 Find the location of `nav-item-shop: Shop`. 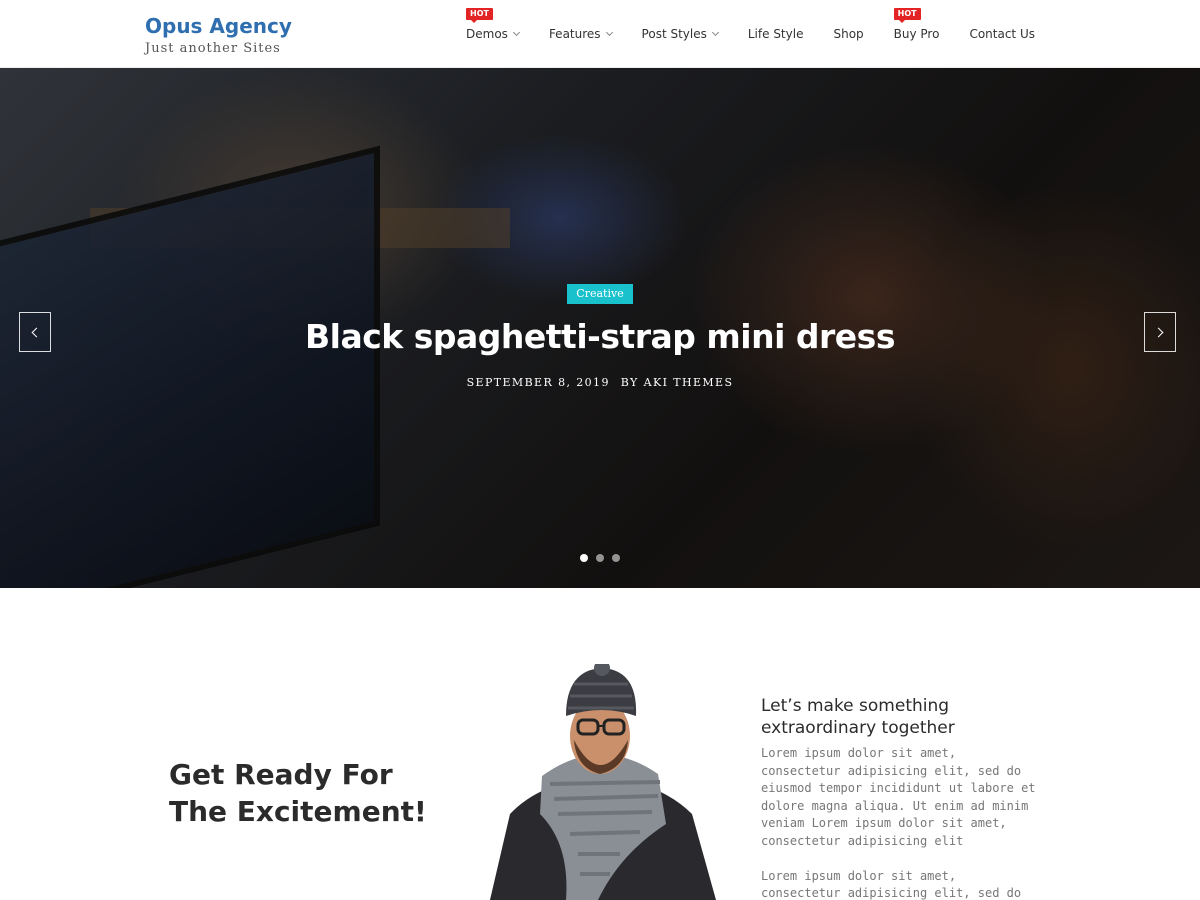

nav-item-shop: Shop is located at coordinates (848, 34).